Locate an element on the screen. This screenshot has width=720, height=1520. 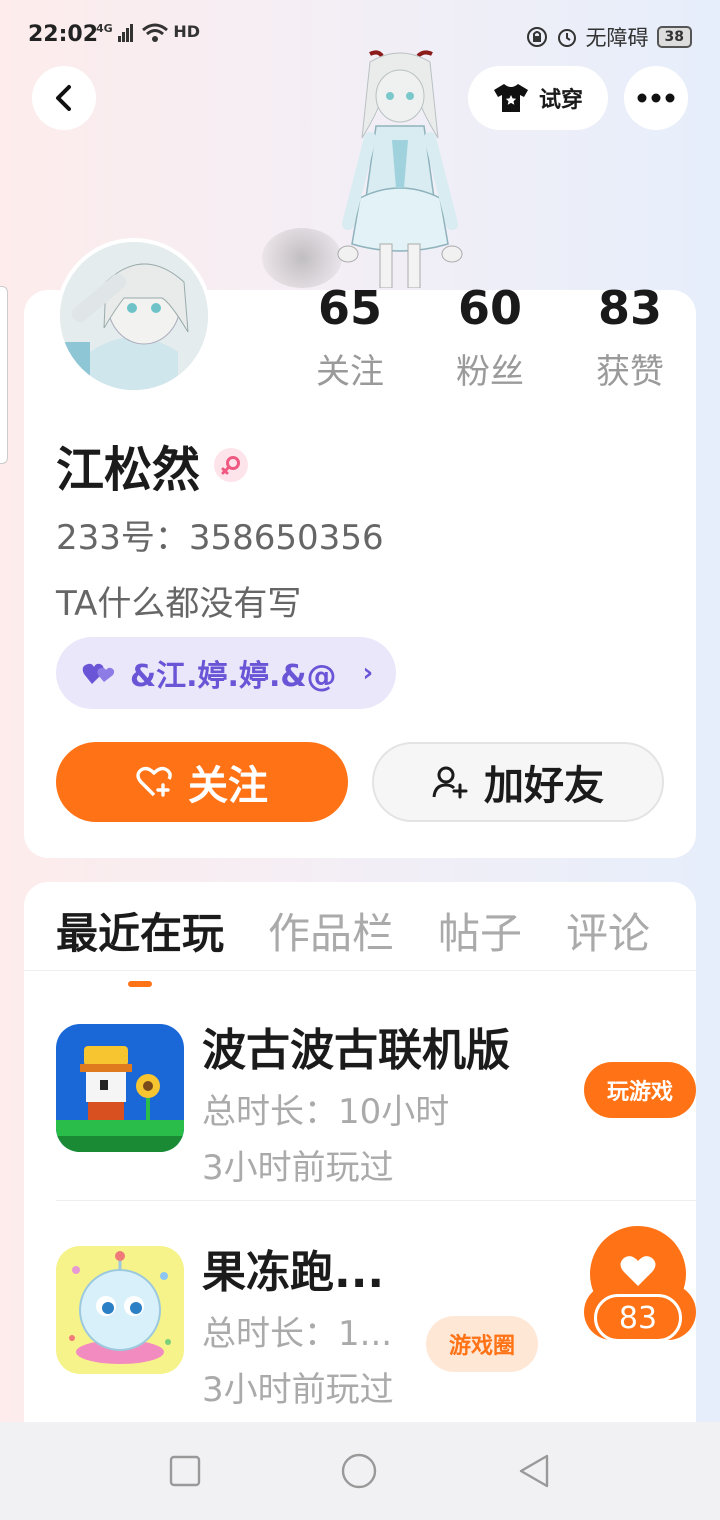
follow-button: 关注 is located at coordinates (202, 782).